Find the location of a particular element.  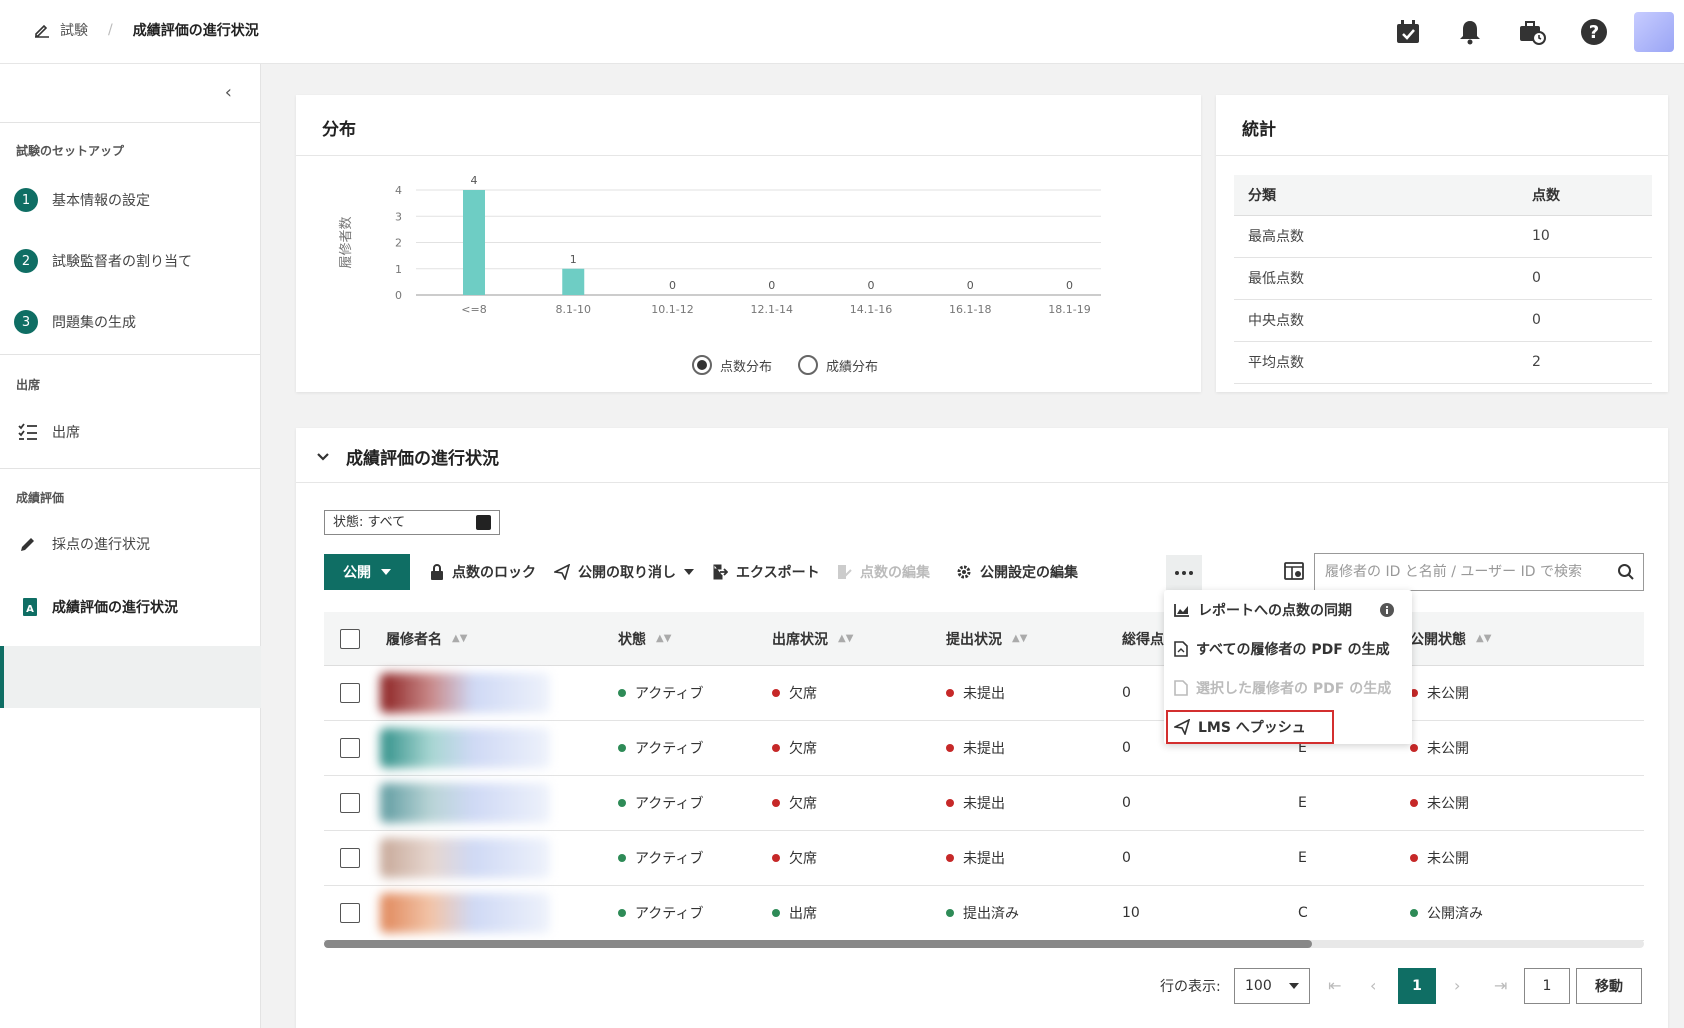

edit-publish-settings-button: 公開設定の編集 is located at coordinates (1017, 572).